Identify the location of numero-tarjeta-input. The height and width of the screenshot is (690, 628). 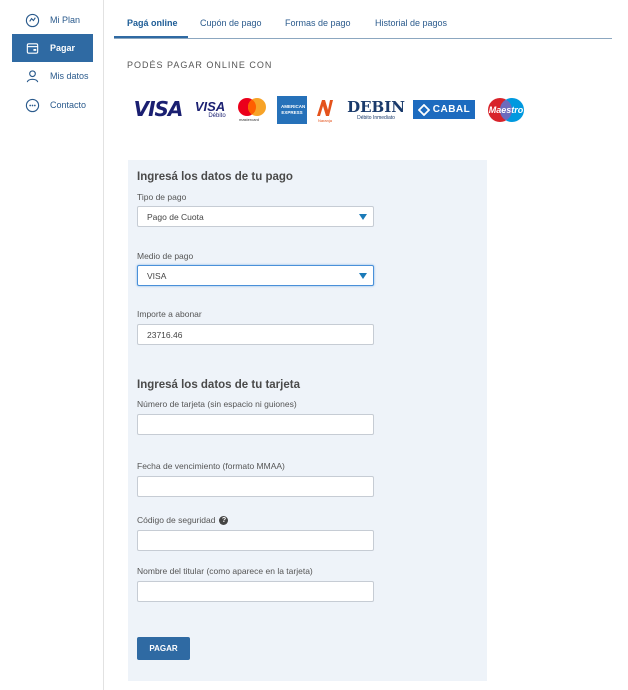
(255, 424).